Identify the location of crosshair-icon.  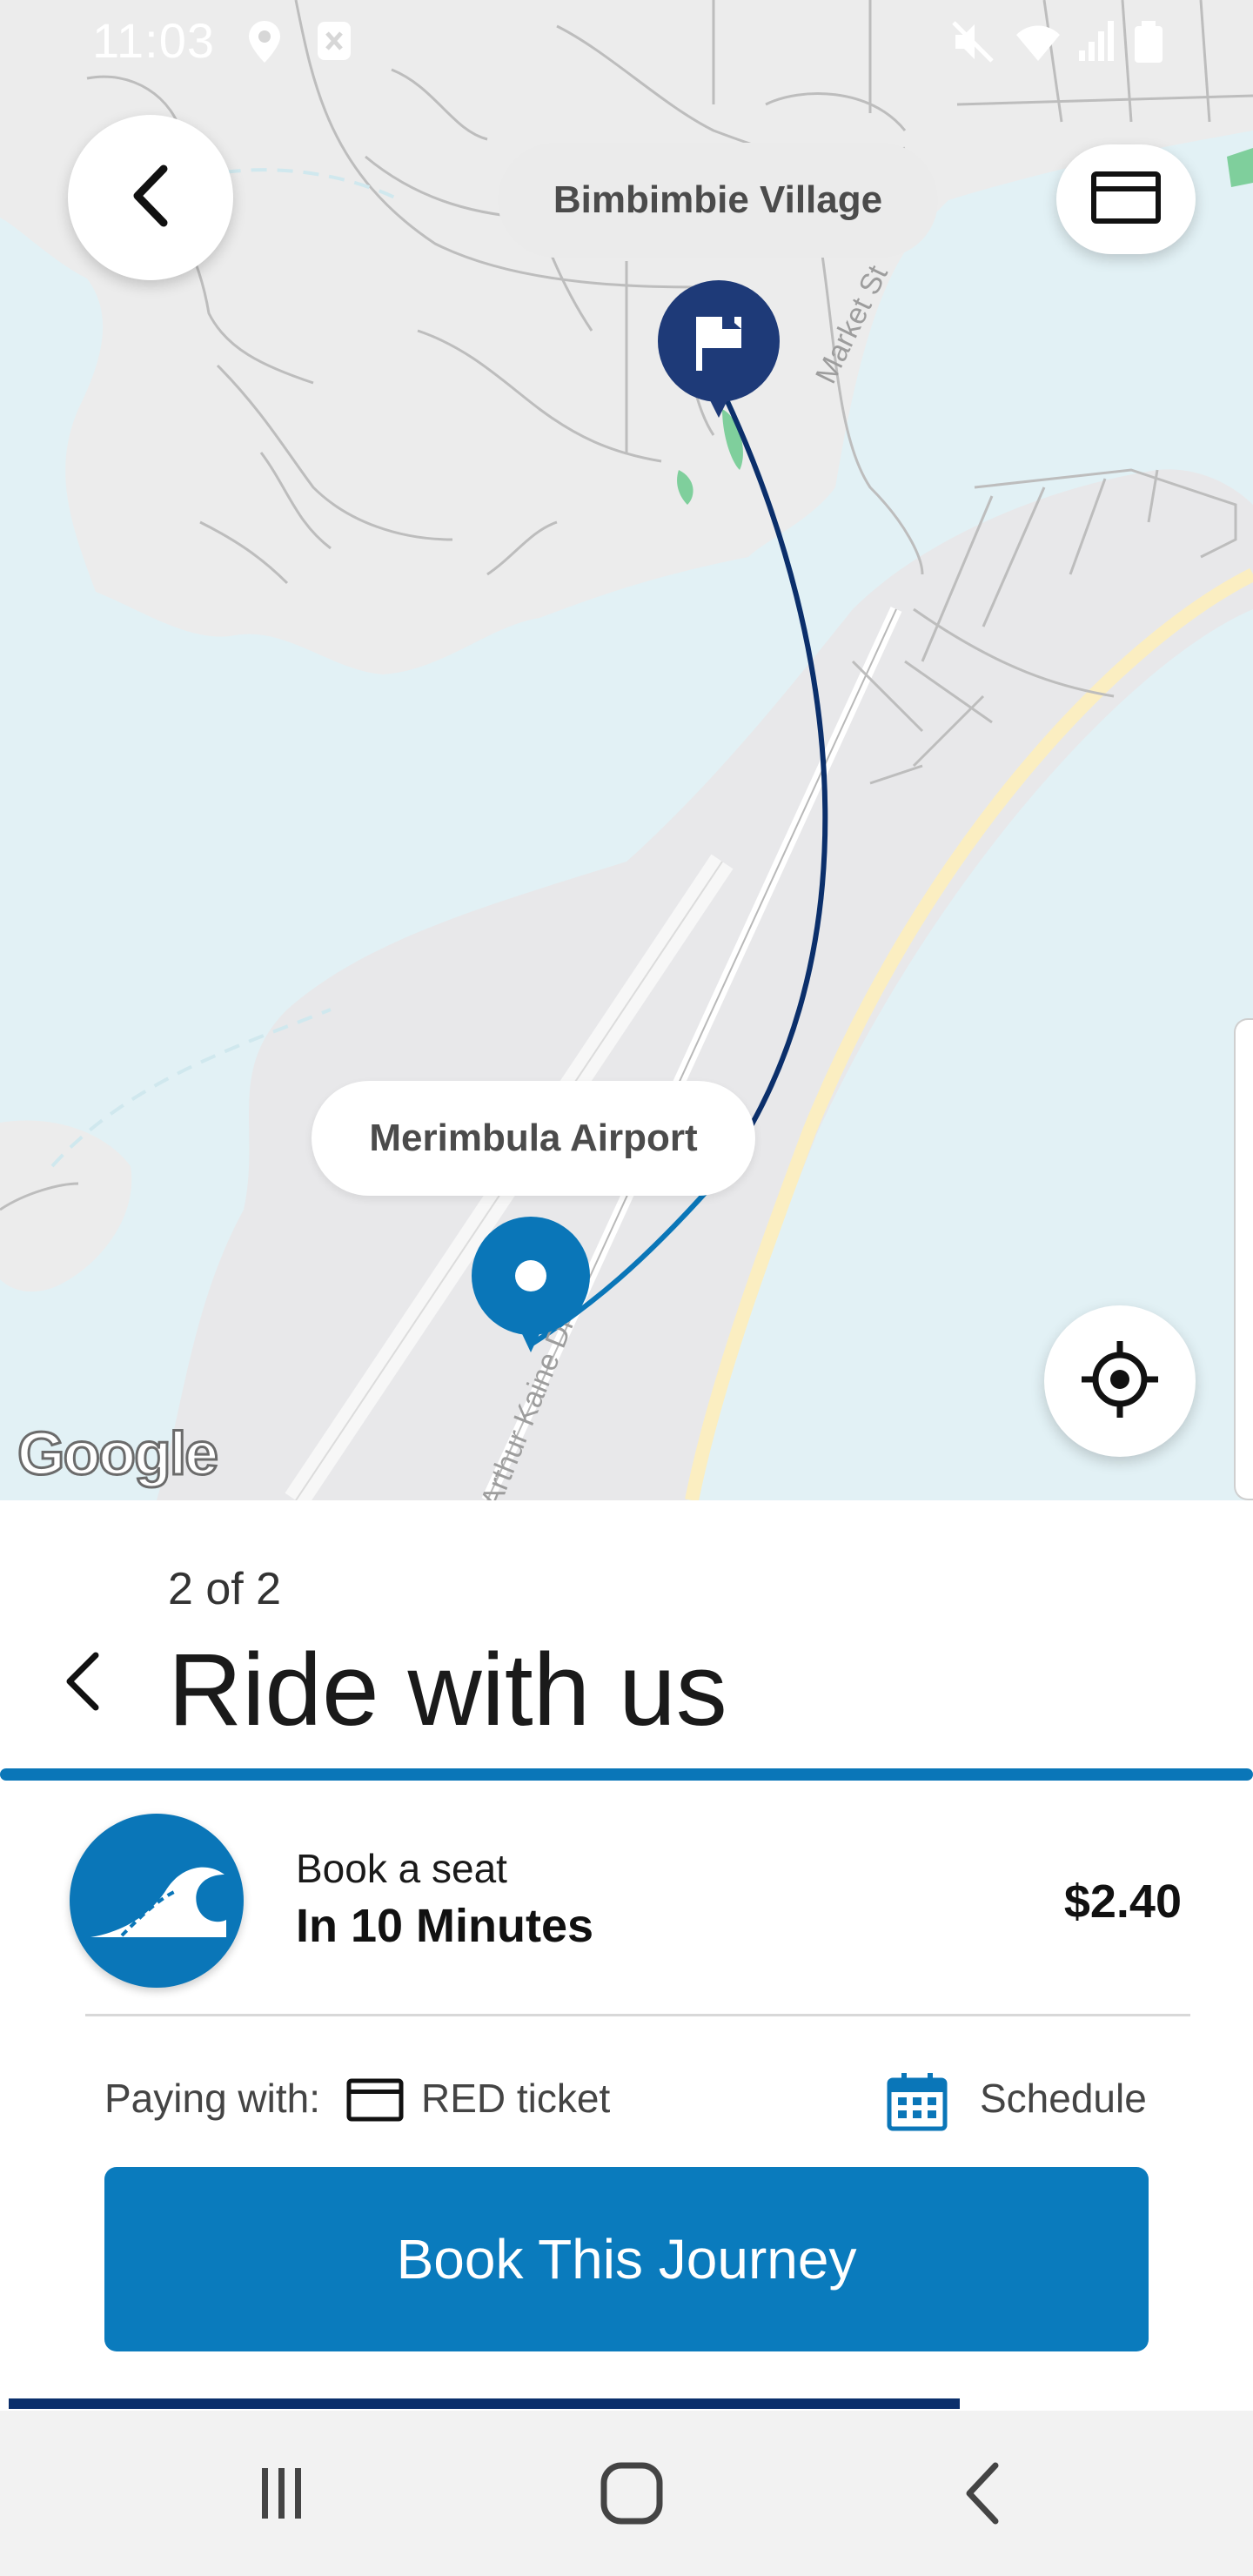
(1120, 1382).